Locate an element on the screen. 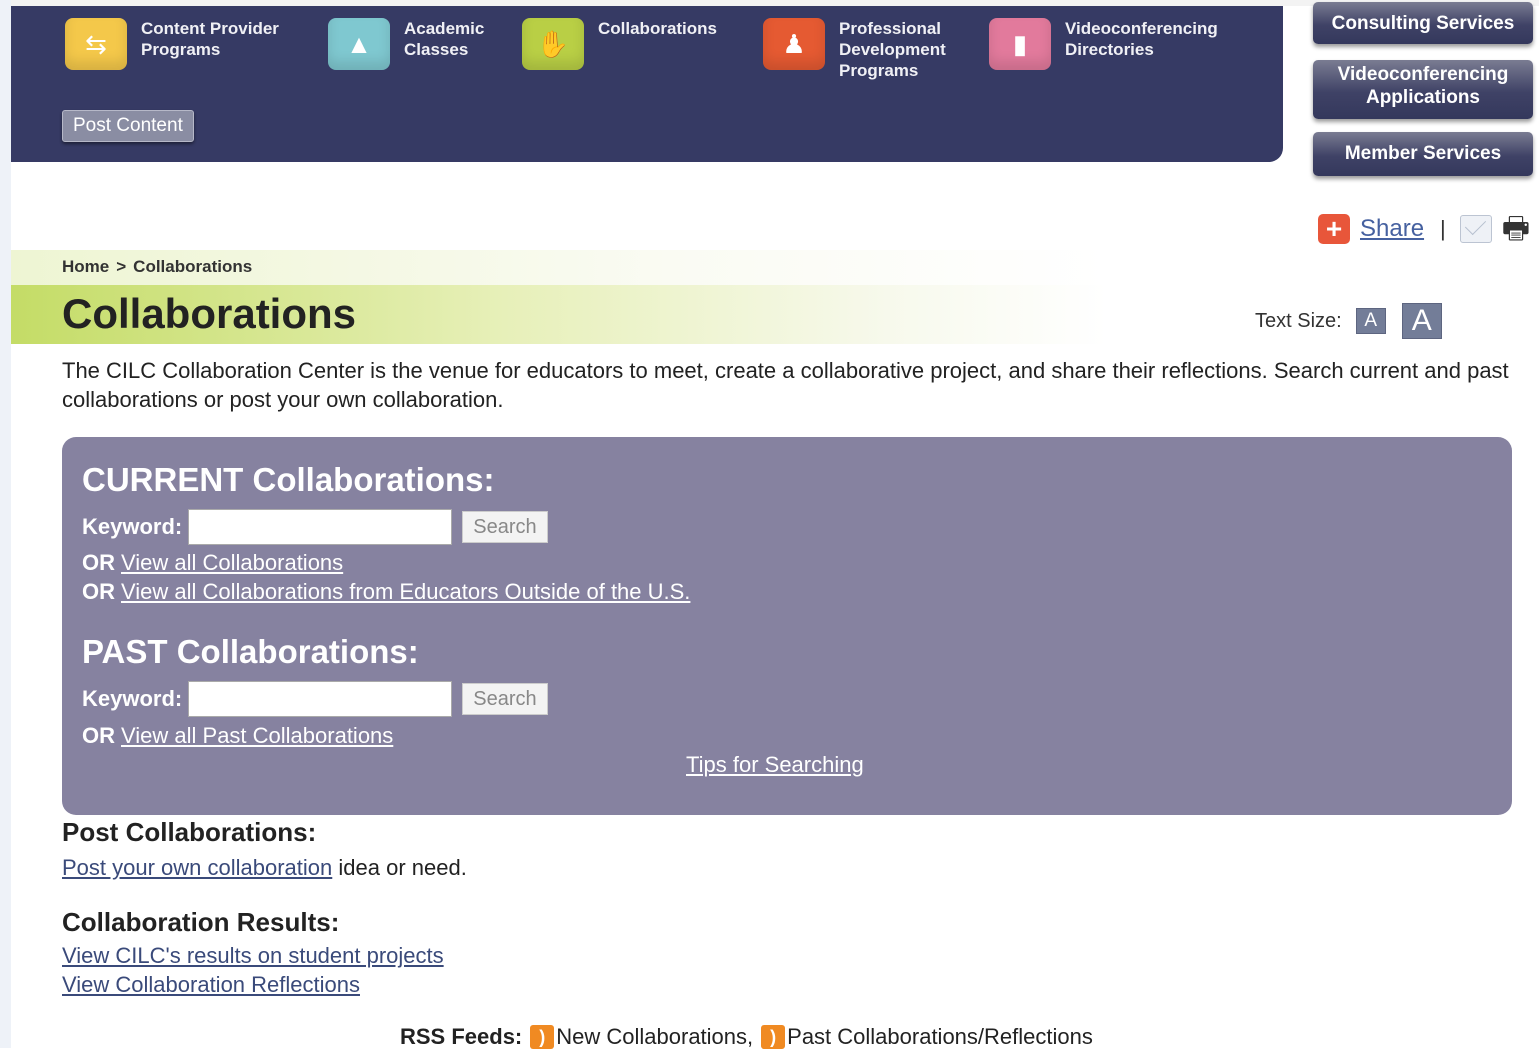 This screenshot has width=1539, height=1050. nav-label: Videoconferencing Directories is located at coordinates (1141, 39).